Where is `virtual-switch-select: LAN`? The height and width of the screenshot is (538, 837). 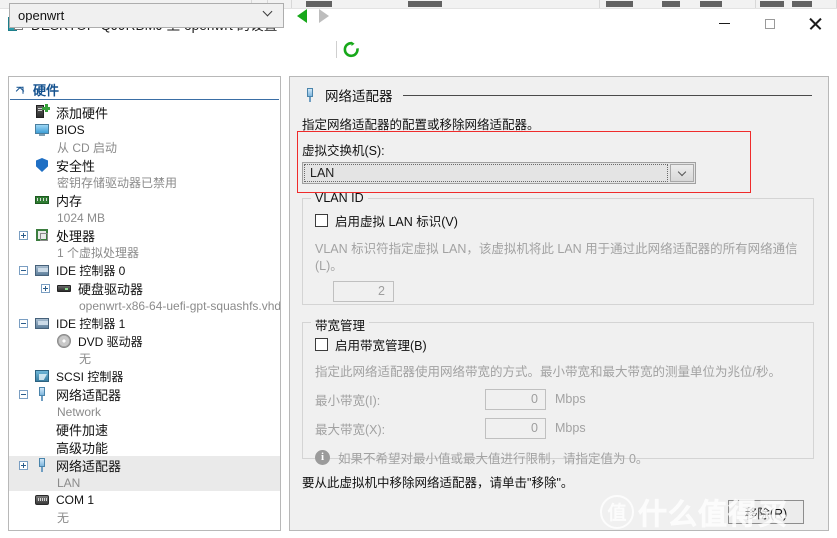 virtual-switch-select: LAN is located at coordinates (499, 173).